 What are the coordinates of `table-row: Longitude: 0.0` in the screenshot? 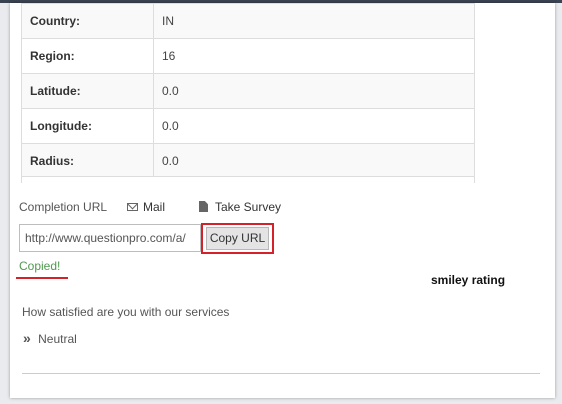 It's located at (248, 126).